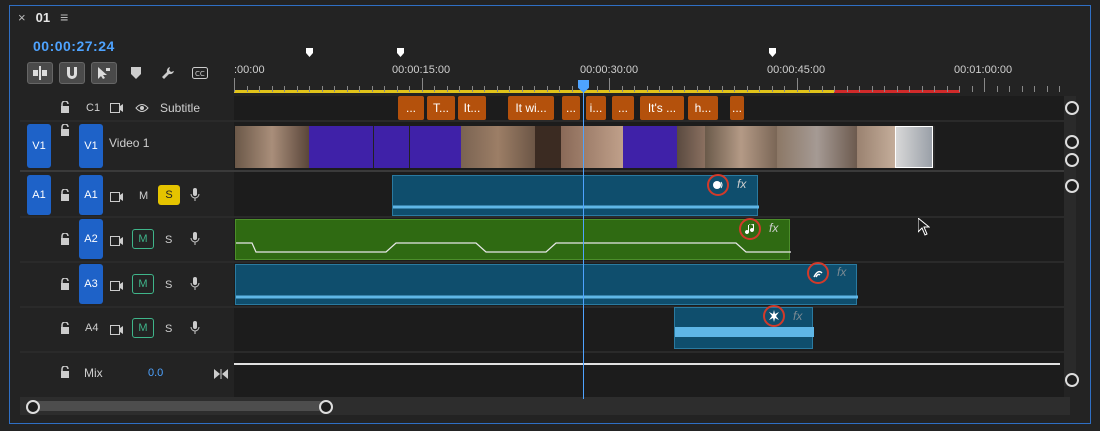 The height and width of the screenshot is (431, 1100). I want to click on mute-toggle-a2: M, so click(143, 239).